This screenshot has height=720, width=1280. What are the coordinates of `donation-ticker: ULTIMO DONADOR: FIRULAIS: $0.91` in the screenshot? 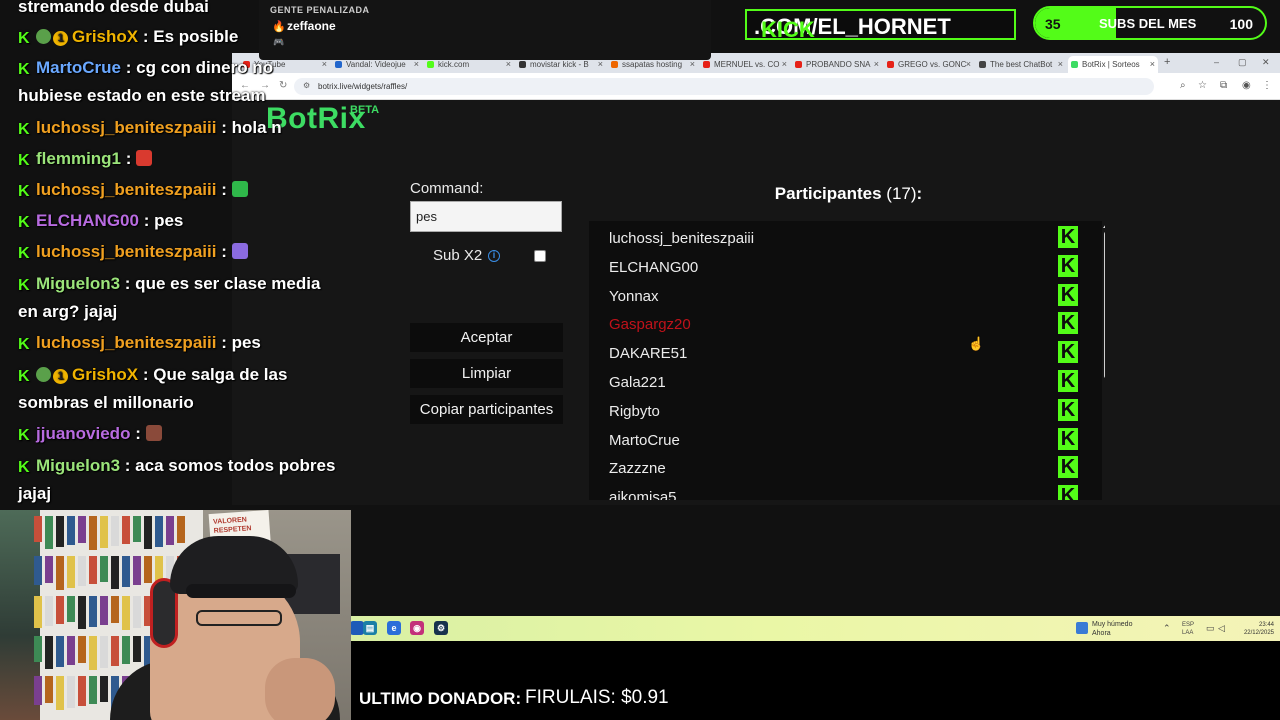 It's located at (815, 680).